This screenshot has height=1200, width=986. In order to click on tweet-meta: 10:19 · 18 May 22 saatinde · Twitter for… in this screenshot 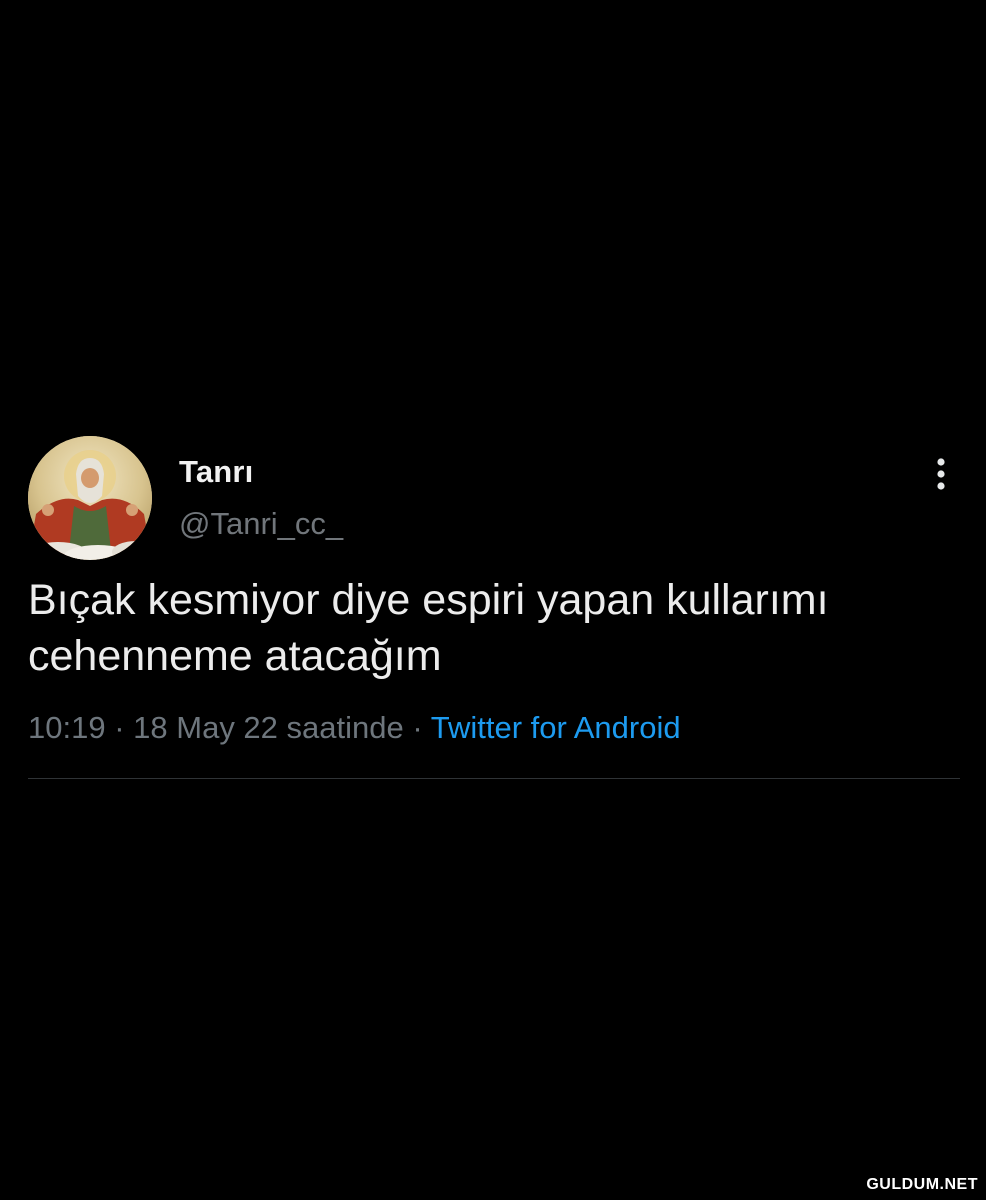, I will do `click(354, 728)`.